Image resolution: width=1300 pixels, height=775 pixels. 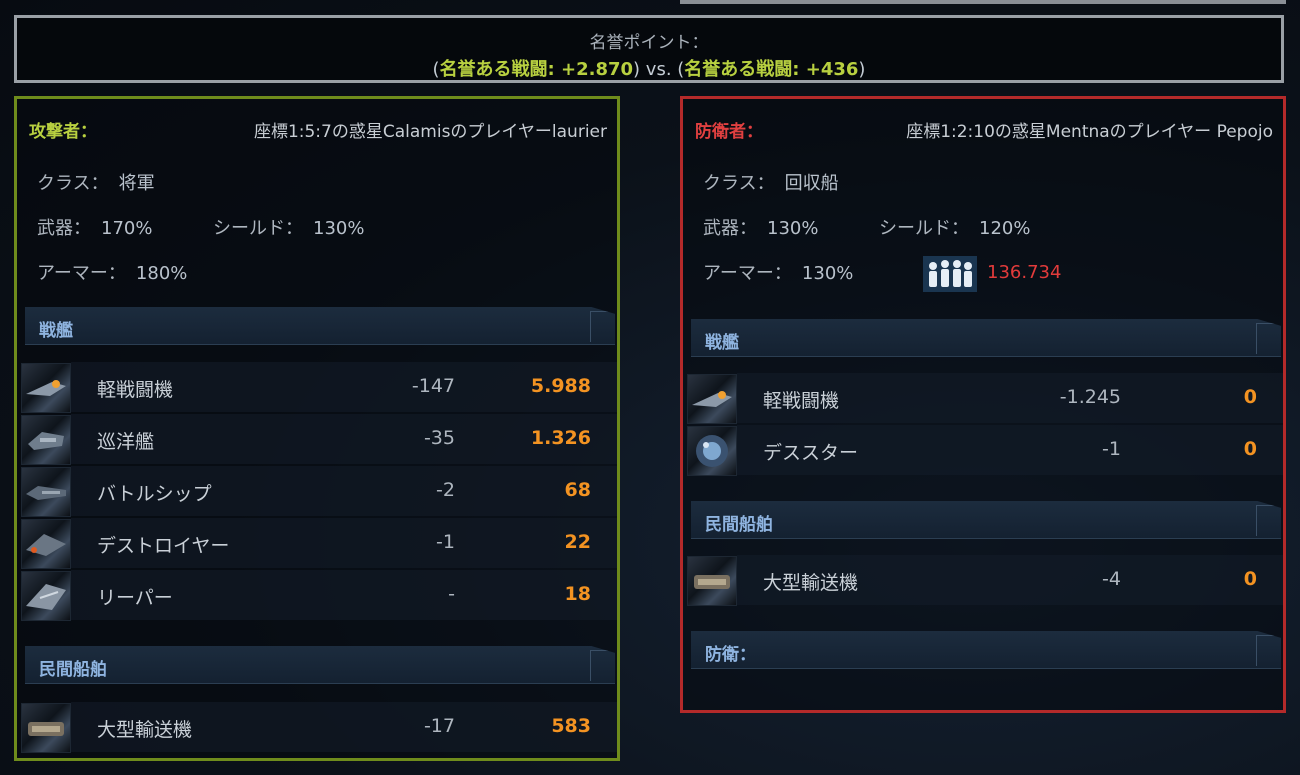 What do you see at coordinates (430, 129) in the screenshot?
I see `attacker-player: 座標1:5:7の惑星Calamisのプレイヤーlaurier` at bounding box center [430, 129].